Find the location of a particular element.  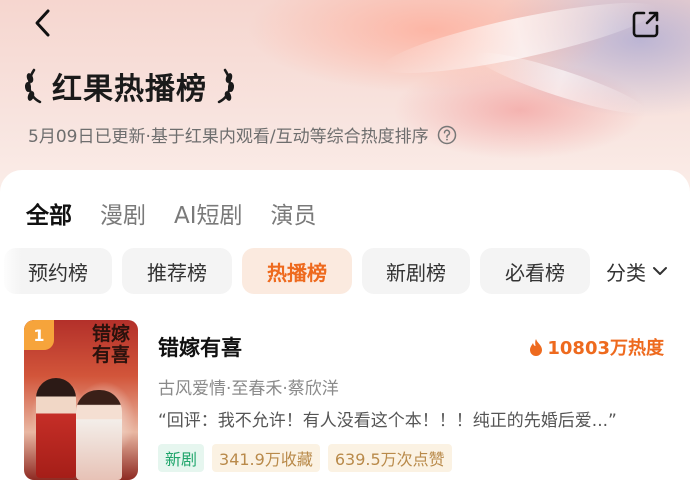

share-button is located at coordinates (646, 24).